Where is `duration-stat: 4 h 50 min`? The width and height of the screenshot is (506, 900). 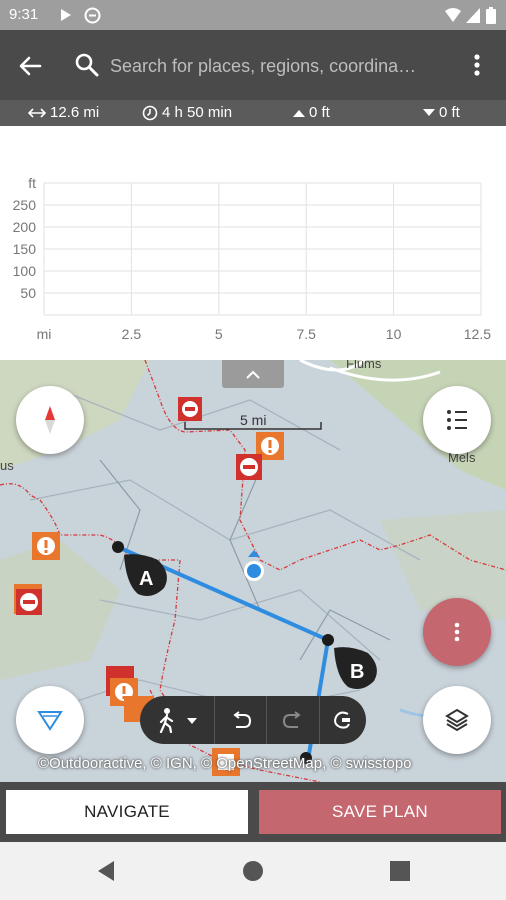
duration-stat: 4 h 50 min is located at coordinates (187, 112).